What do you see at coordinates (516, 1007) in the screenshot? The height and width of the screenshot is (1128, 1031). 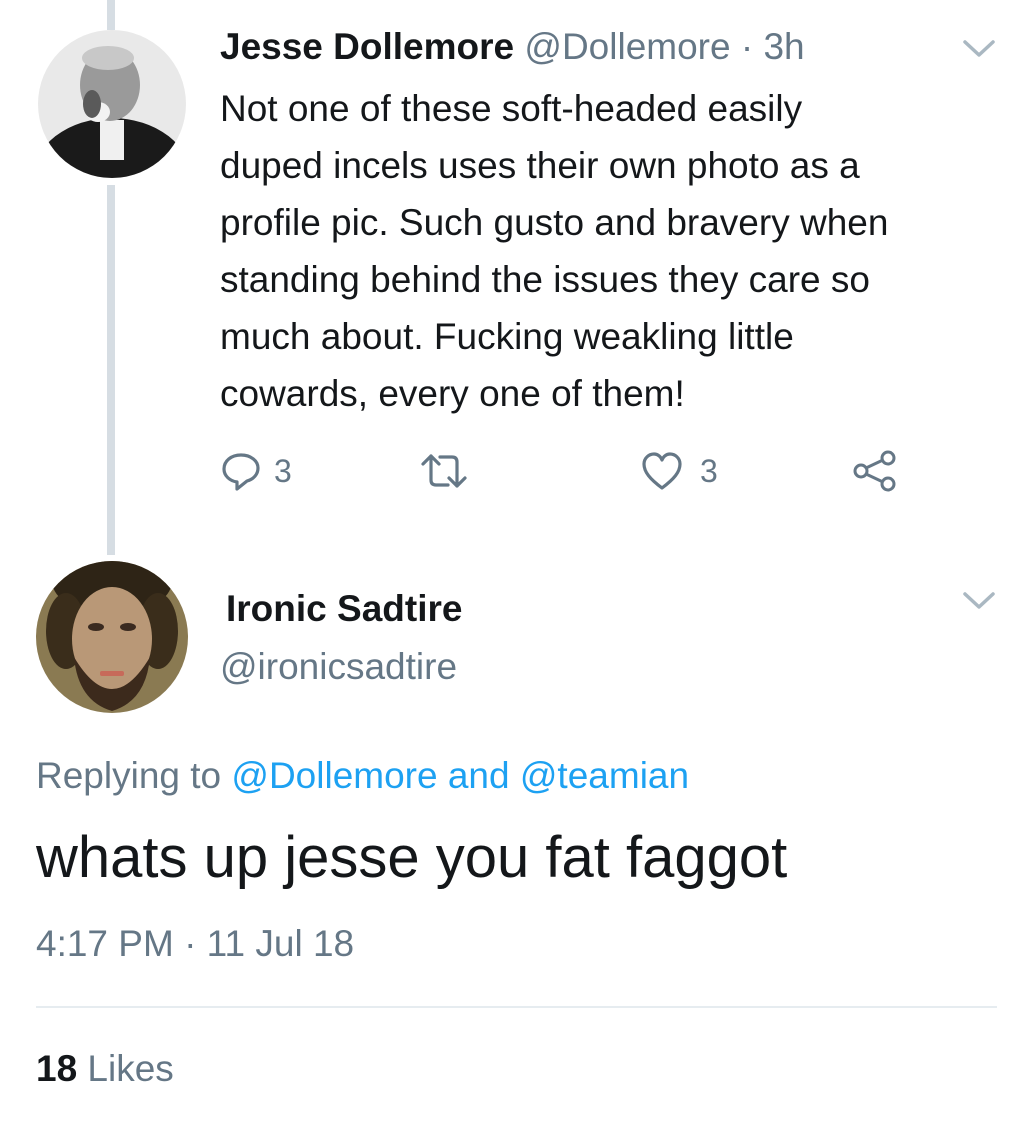 I see `divider` at bounding box center [516, 1007].